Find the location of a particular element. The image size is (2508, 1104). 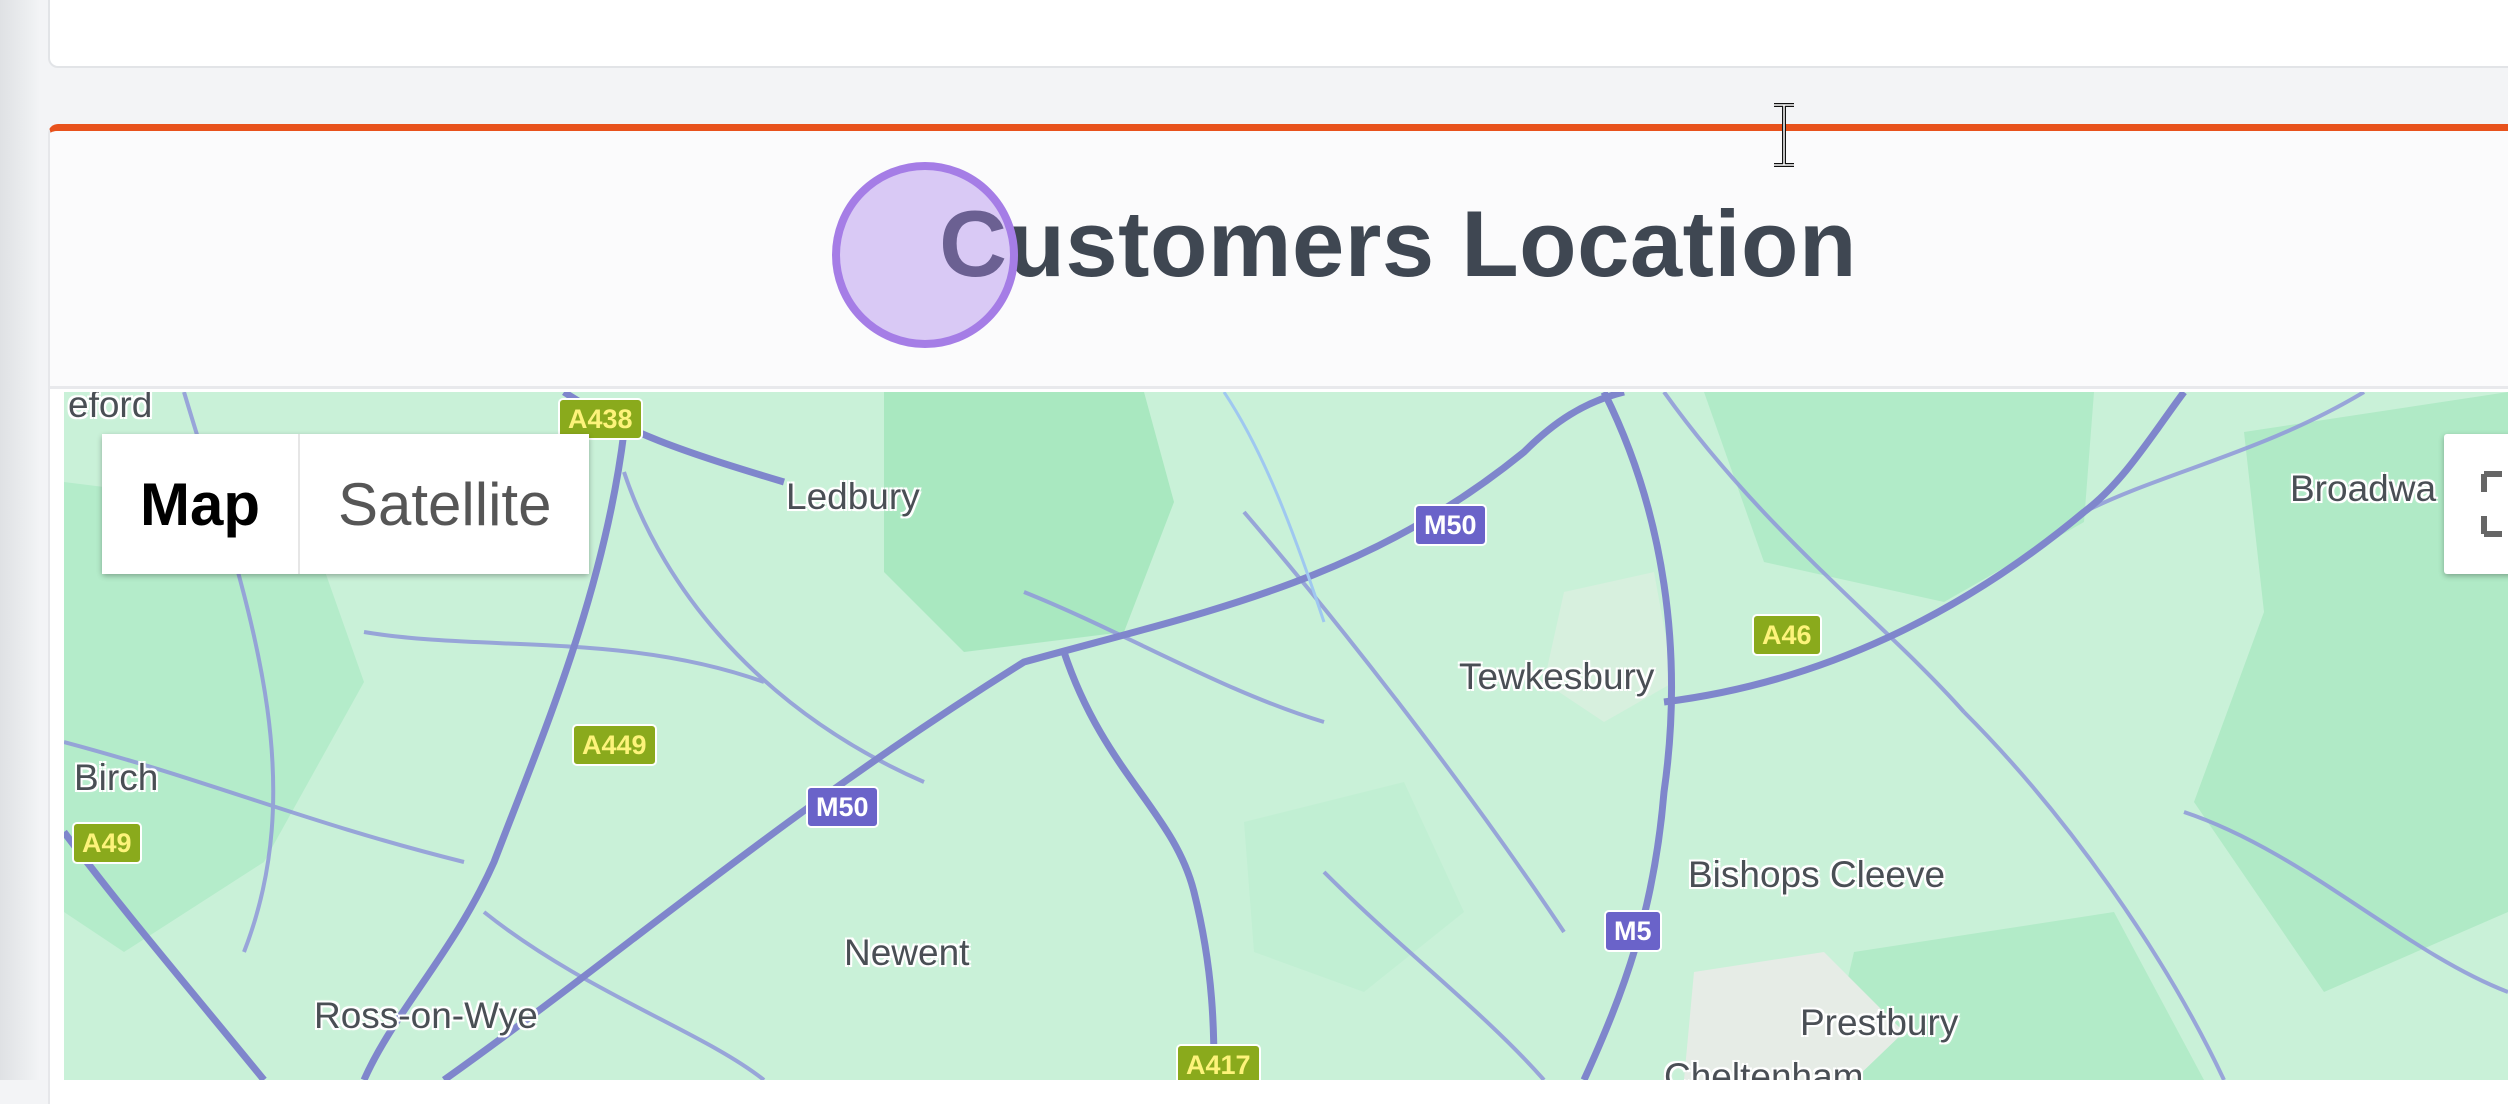

place-label: Broadwa is located at coordinates (2363, 488).